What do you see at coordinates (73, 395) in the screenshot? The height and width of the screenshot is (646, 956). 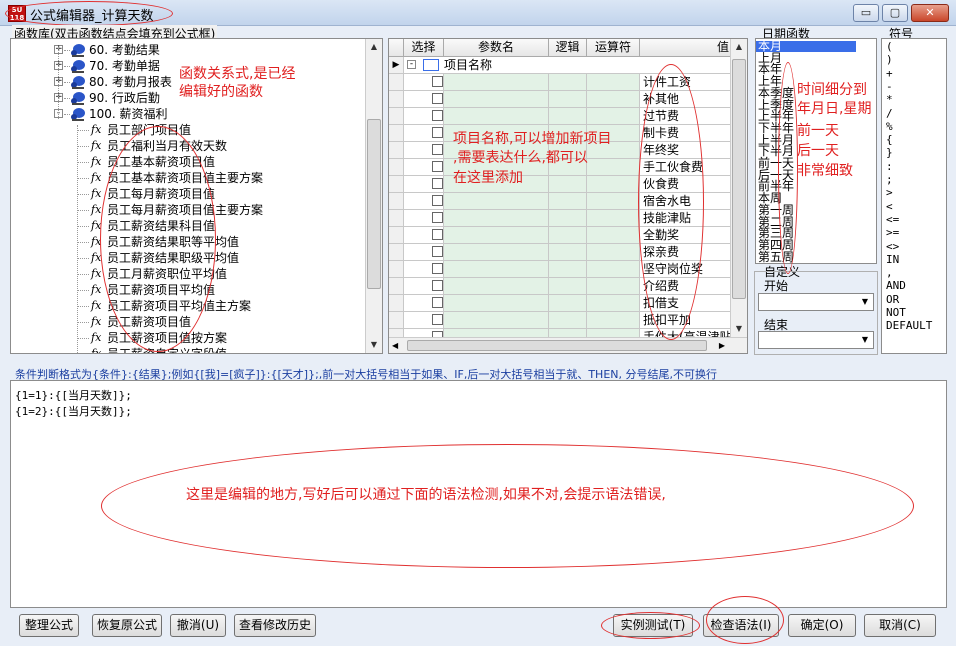 I see `formula-line-1: {1=1}:{[当月天数]};` at bounding box center [73, 395].